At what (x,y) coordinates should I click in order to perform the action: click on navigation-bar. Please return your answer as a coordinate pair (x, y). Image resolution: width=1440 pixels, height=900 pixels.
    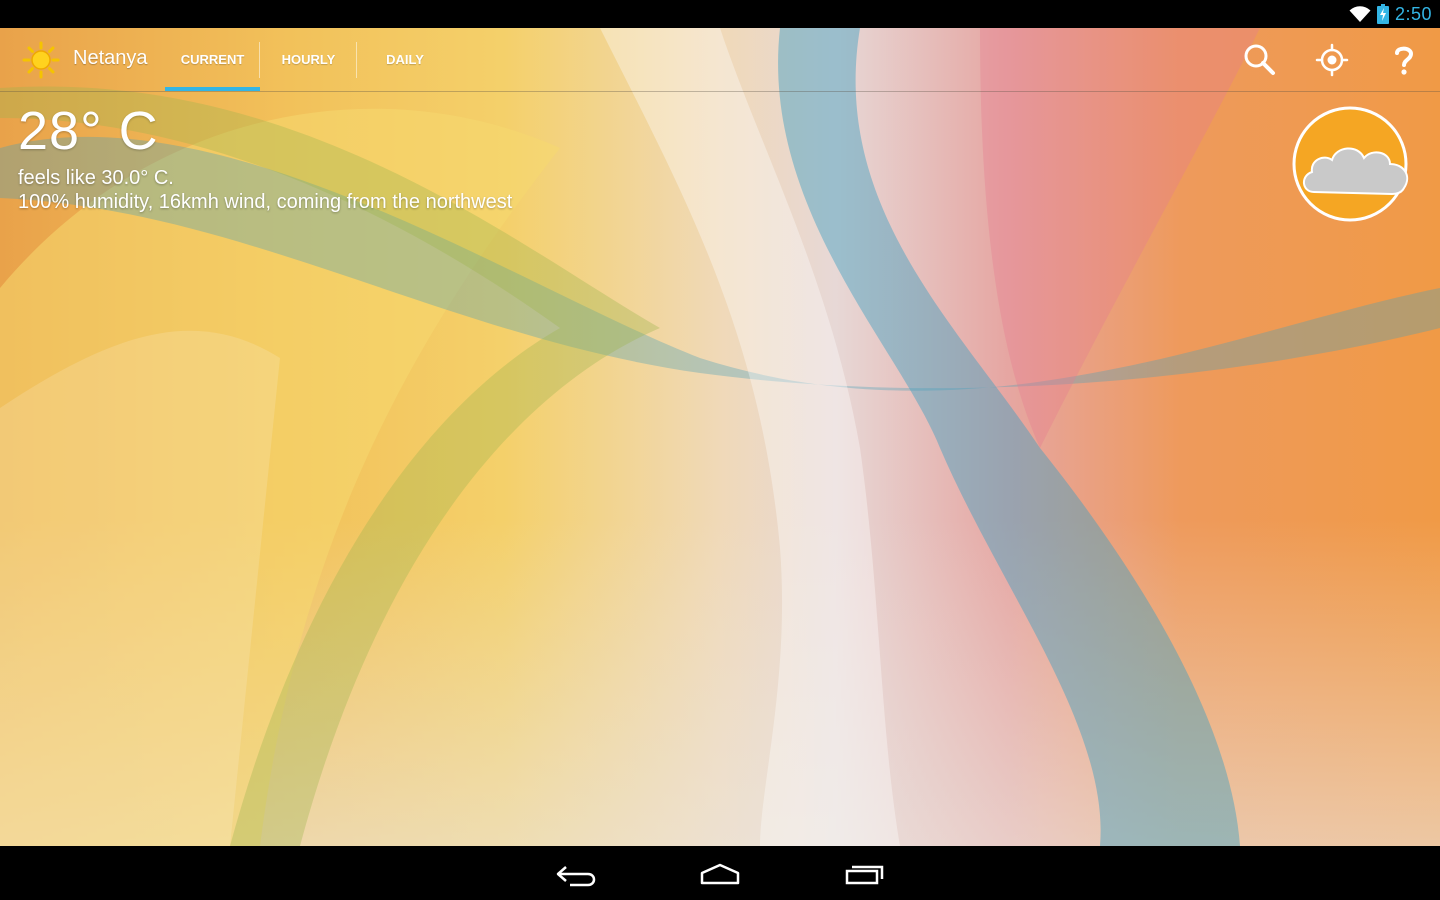
    Looking at the image, I should click on (720, 873).